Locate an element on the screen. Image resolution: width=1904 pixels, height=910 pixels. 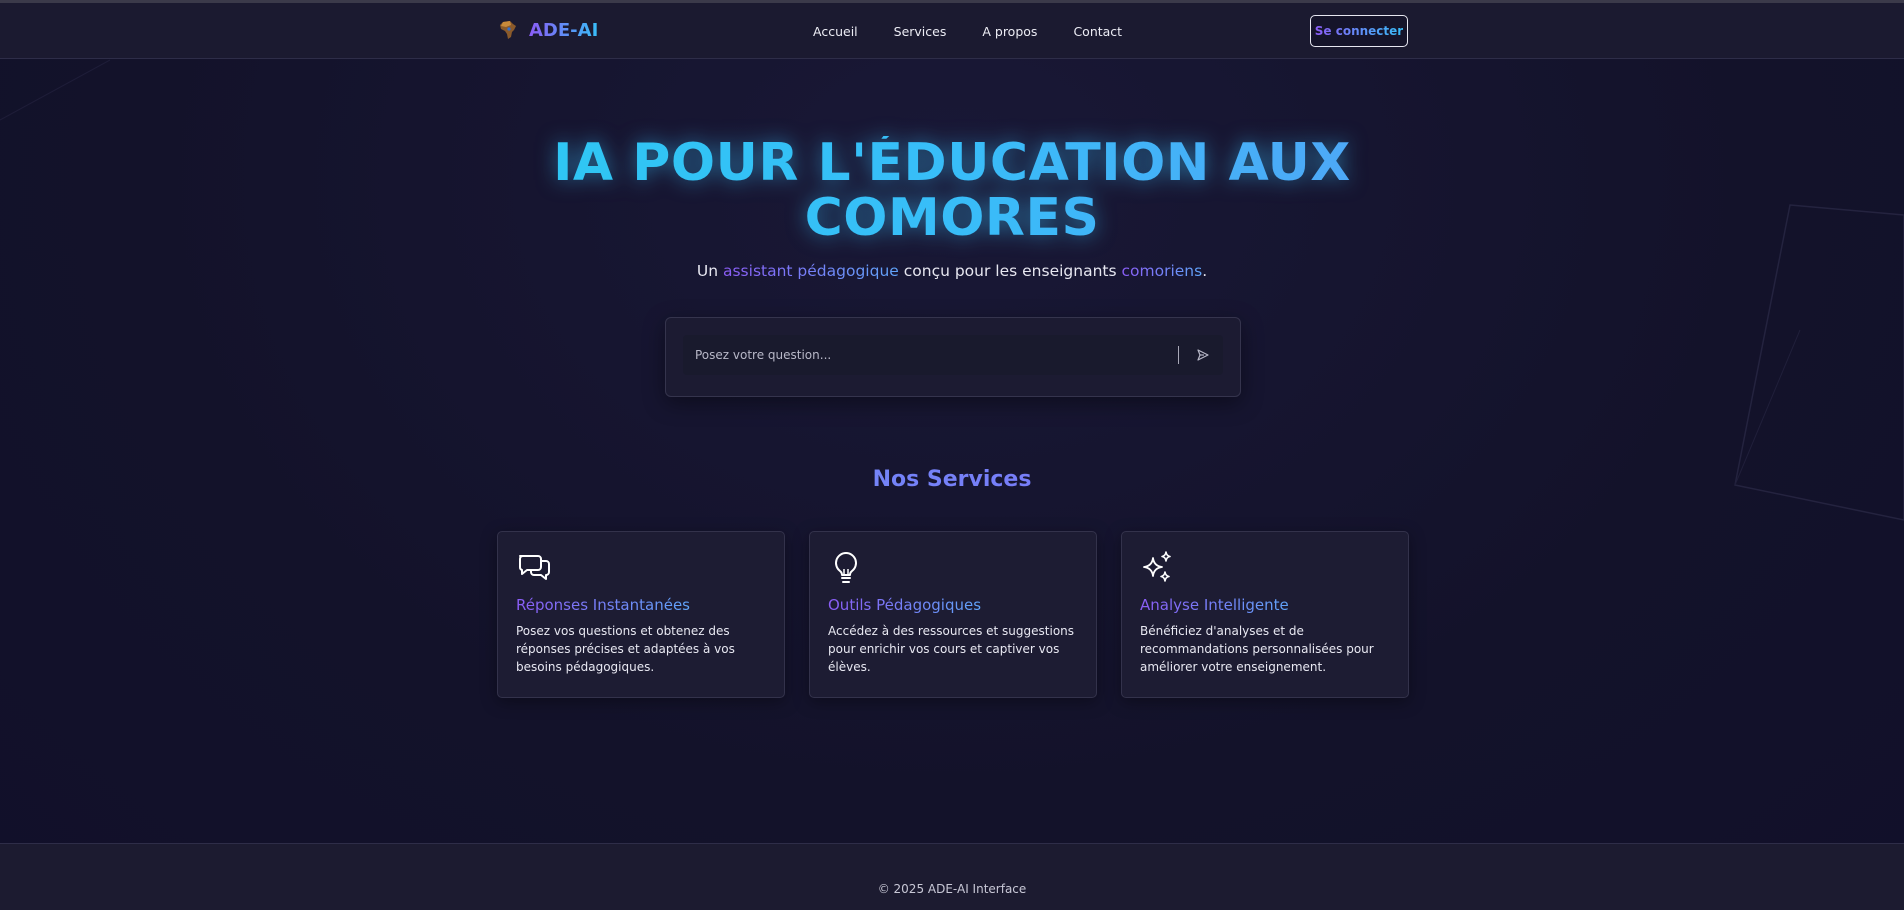
input-divider is located at coordinates (1178, 355).